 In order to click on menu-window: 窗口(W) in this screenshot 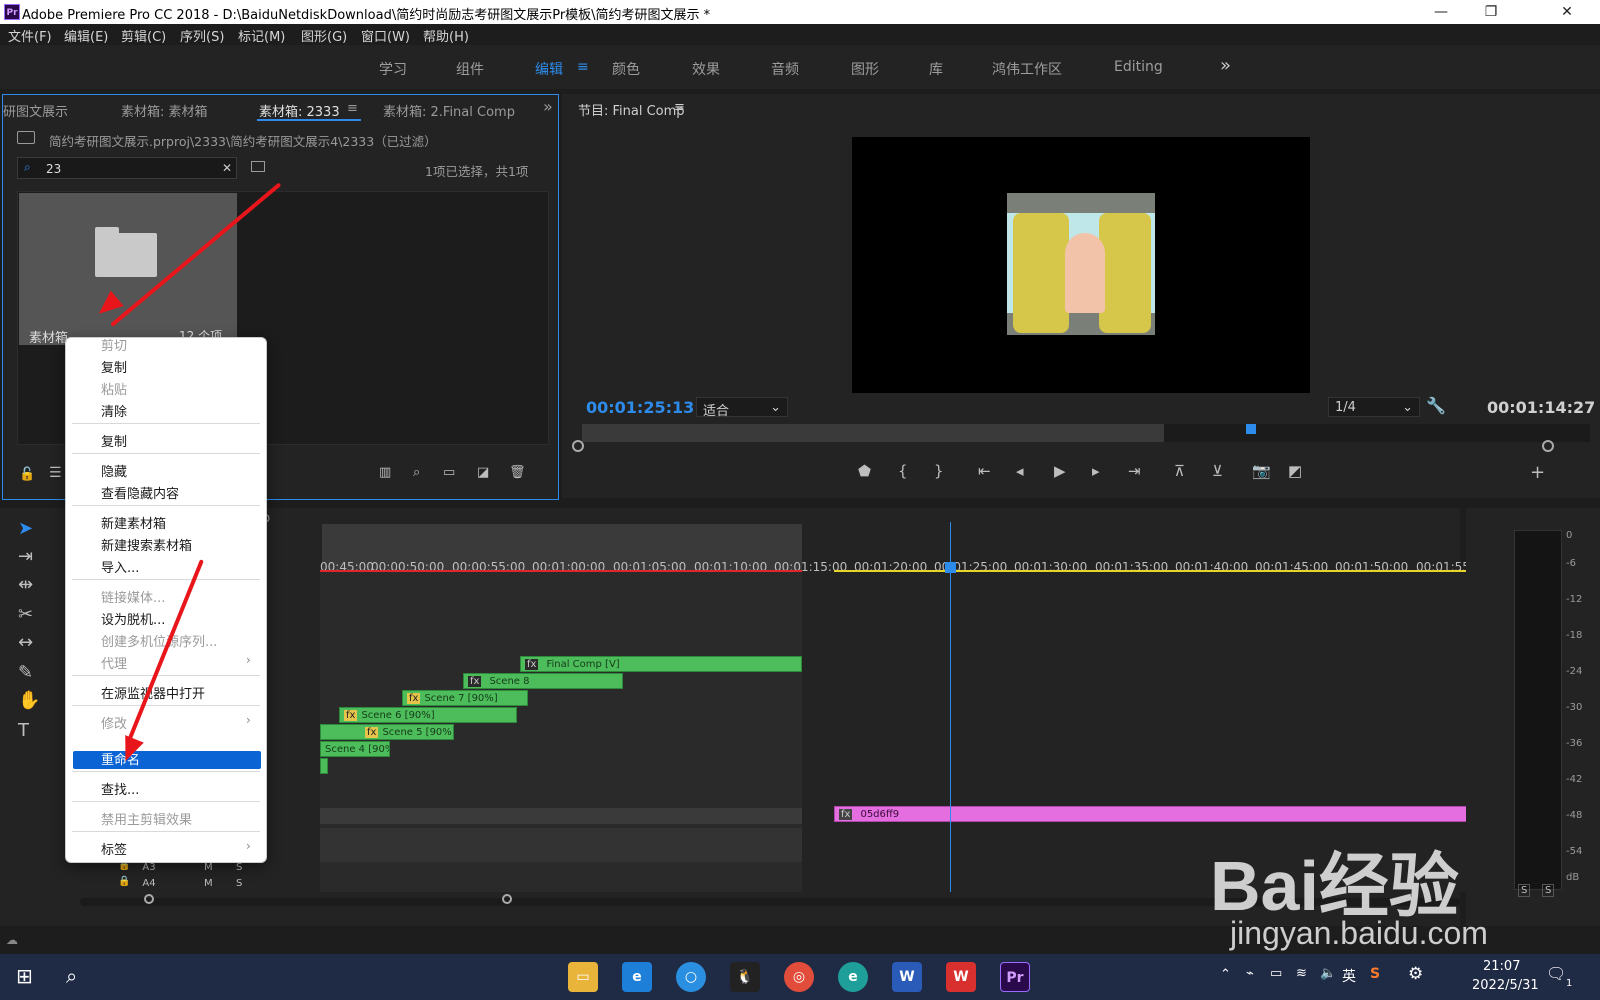, I will do `click(385, 35)`.